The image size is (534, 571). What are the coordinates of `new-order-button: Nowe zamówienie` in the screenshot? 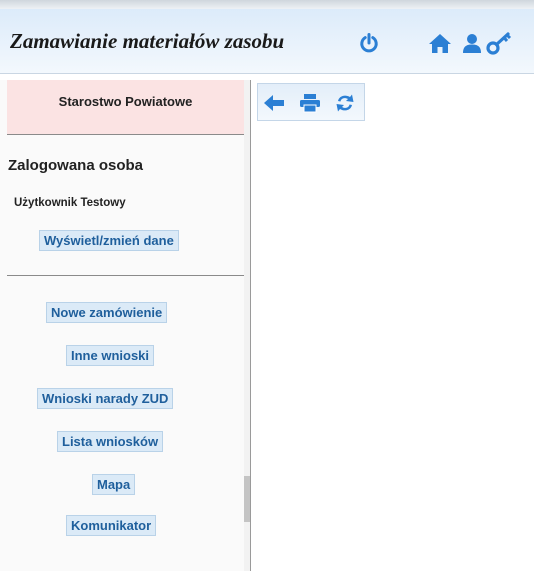 It's located at (107, 312).